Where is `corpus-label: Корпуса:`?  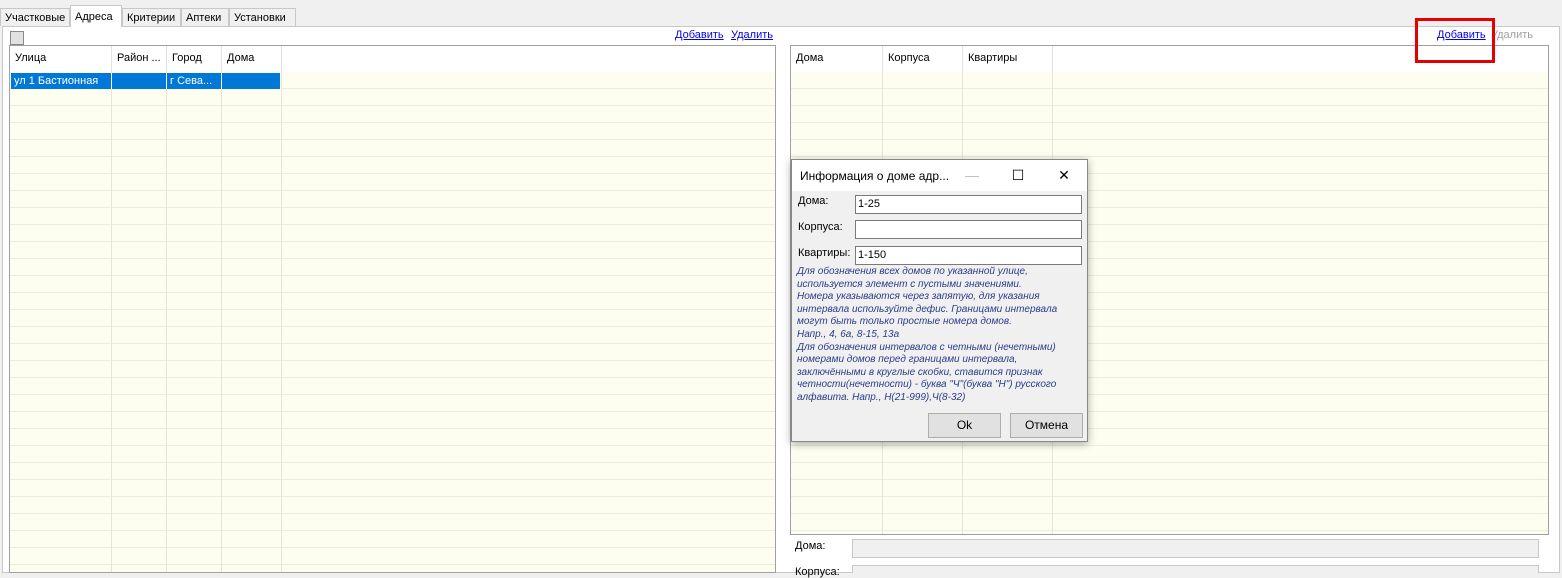 corpus-label: Корпуса: is located at coordinates (820, 227).